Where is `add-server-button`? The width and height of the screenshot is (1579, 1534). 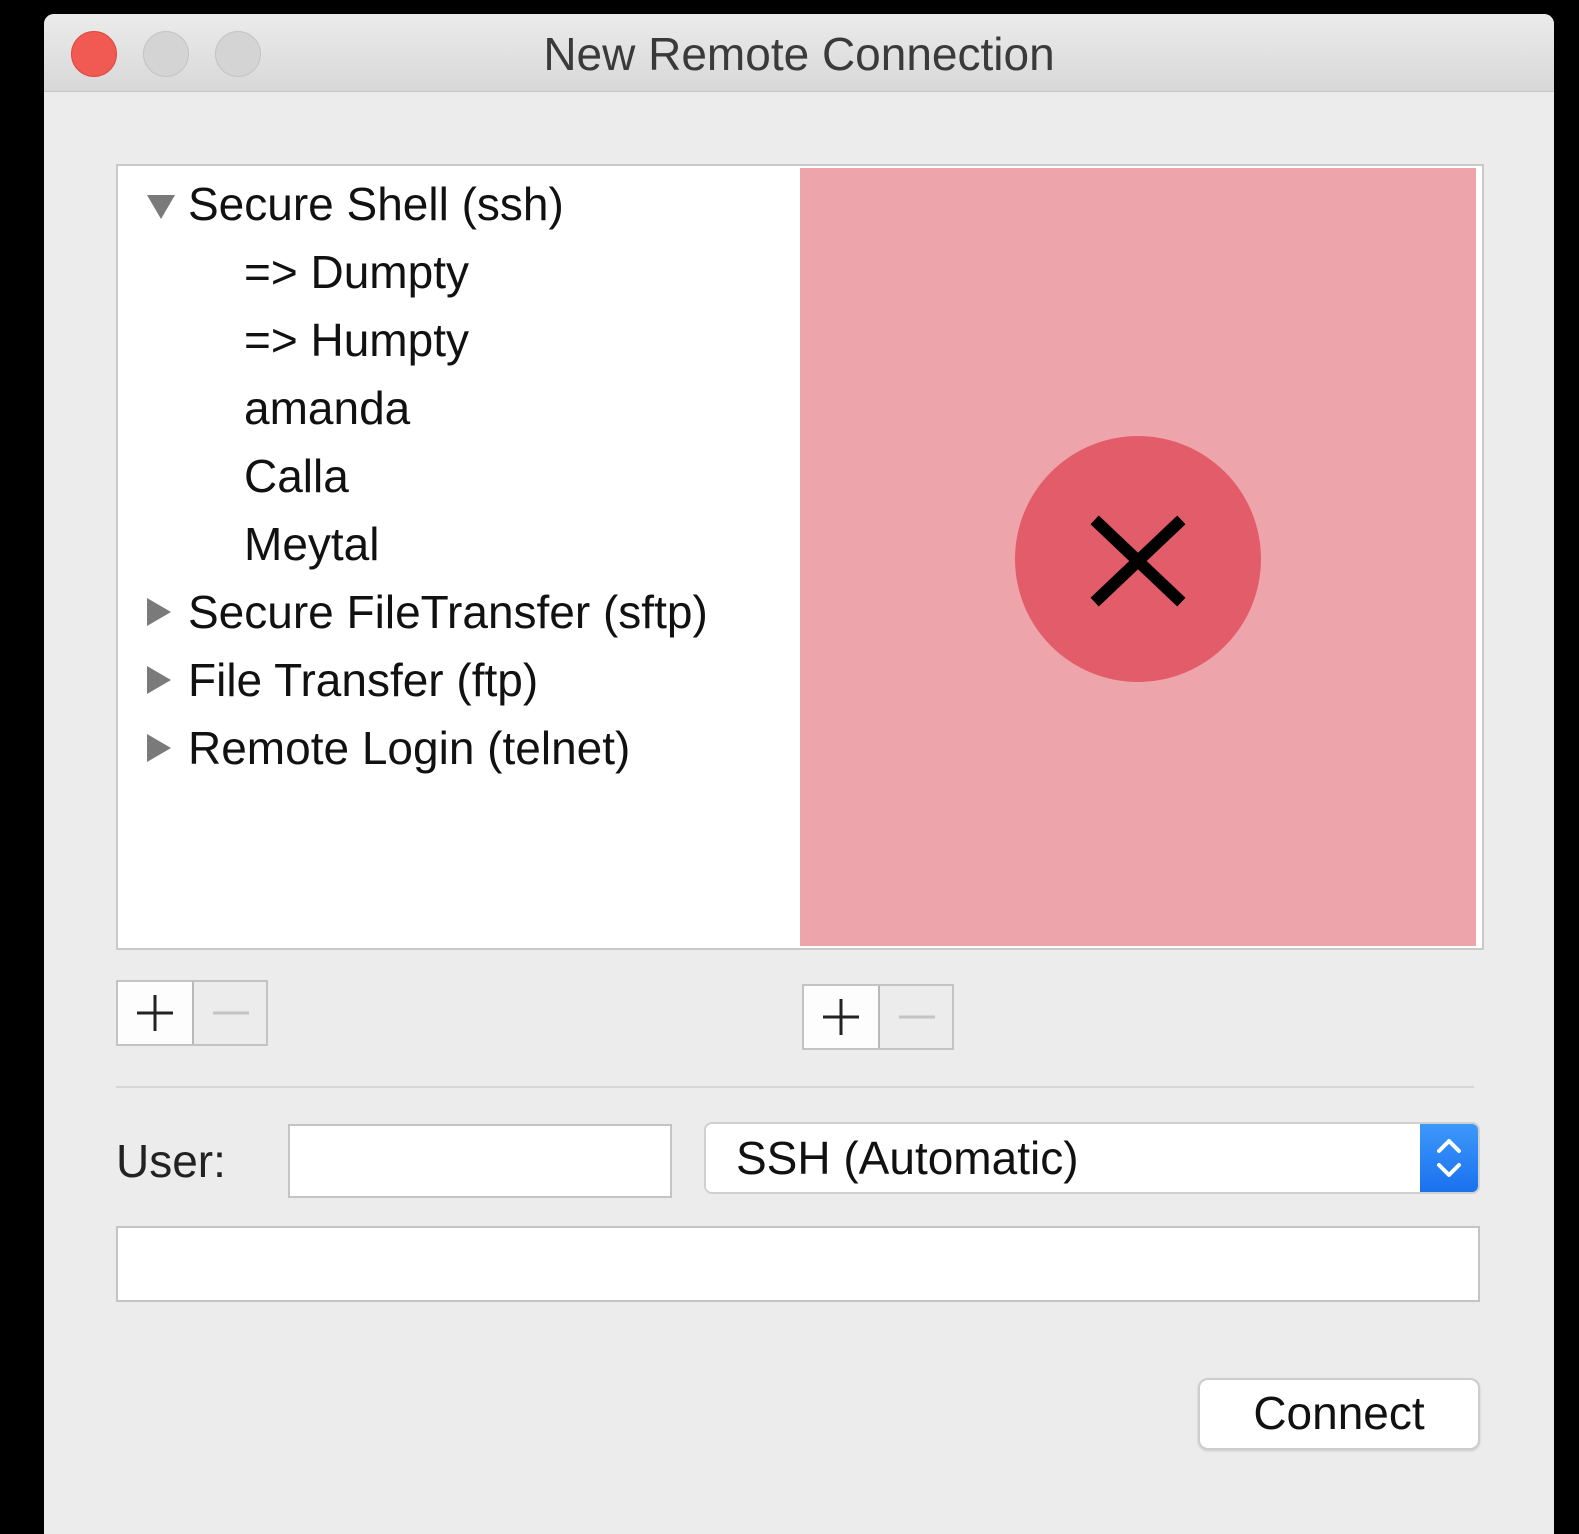
add-server-button is located at coordinates (842, 1017).